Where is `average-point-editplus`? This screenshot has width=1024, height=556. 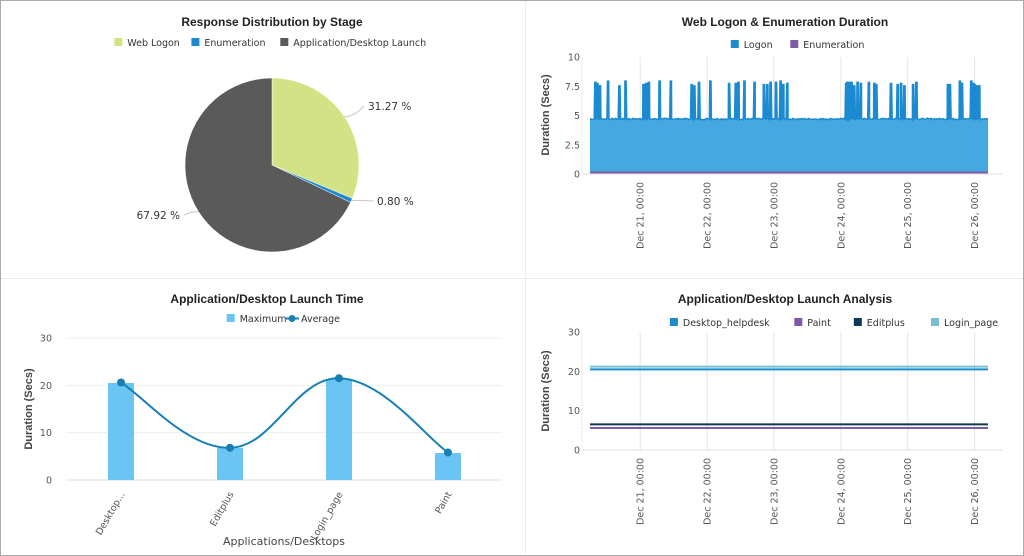 average-point-editplus is located at coordinates (230, 447).